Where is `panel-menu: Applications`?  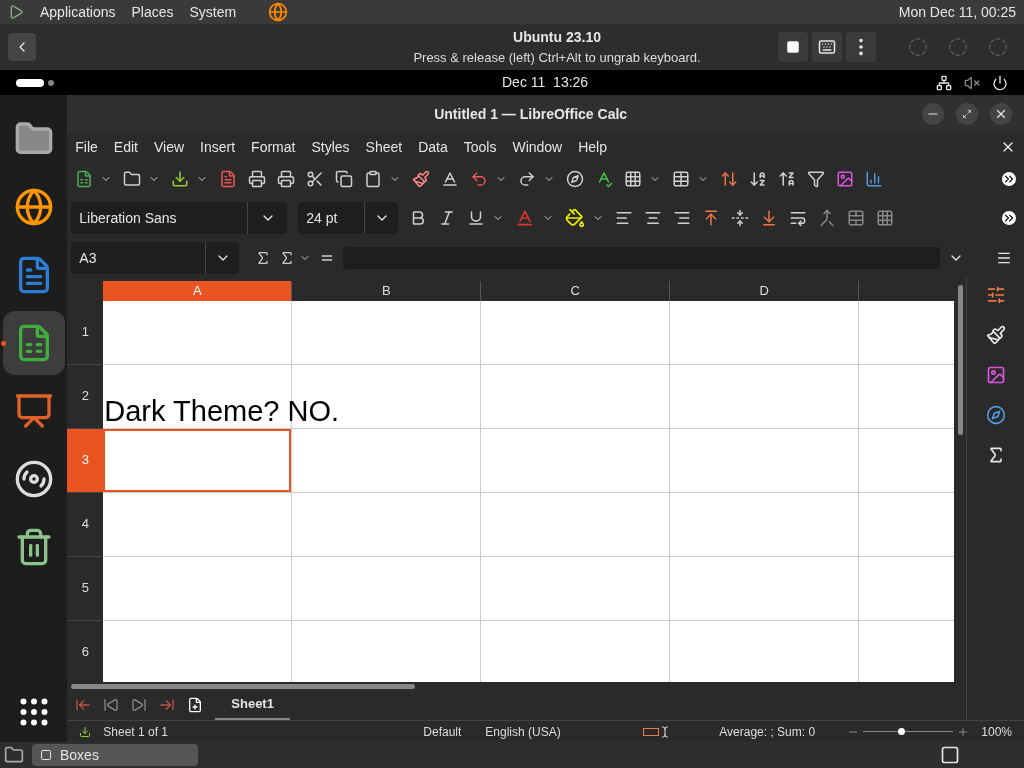 panel-menu: Applications is located at coordinates (78, 12).